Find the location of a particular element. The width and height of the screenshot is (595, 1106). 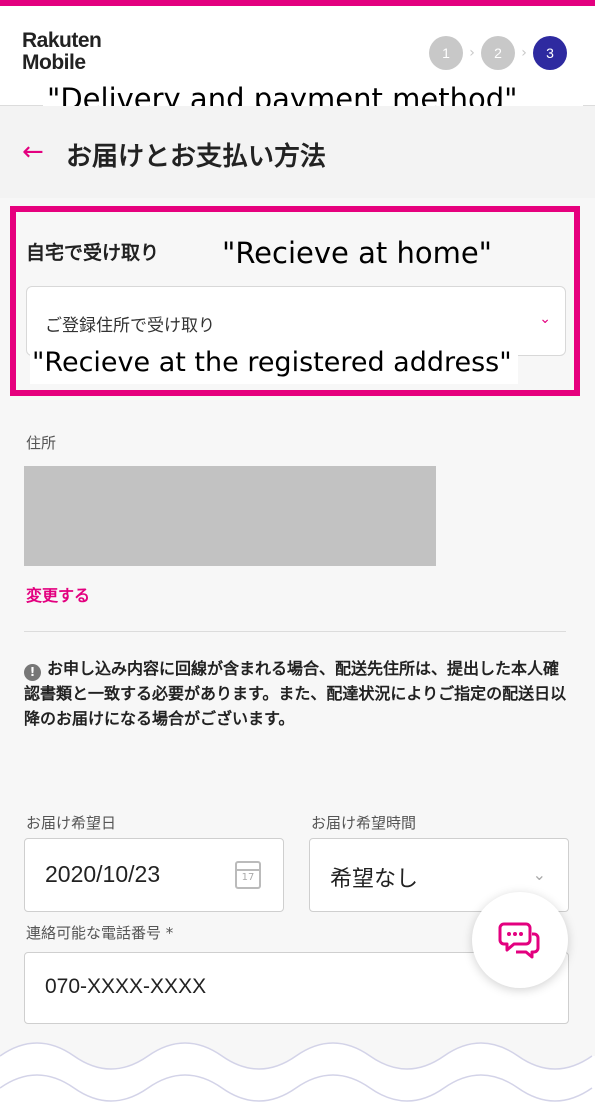

chat-icon is located at coordinates (519, 940).